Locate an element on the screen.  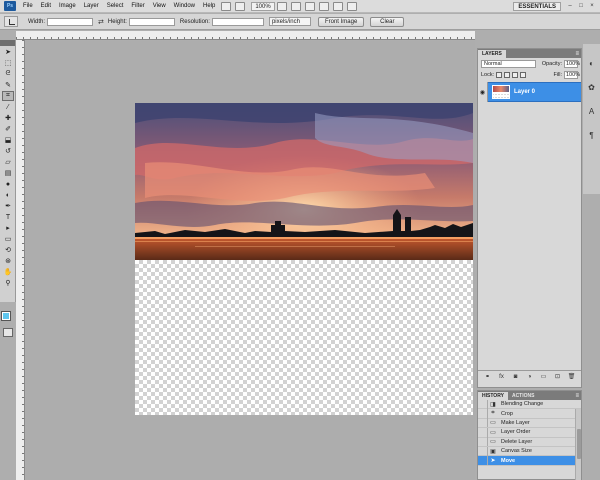
fill-field: 100% is located at coordinates (572, 74).